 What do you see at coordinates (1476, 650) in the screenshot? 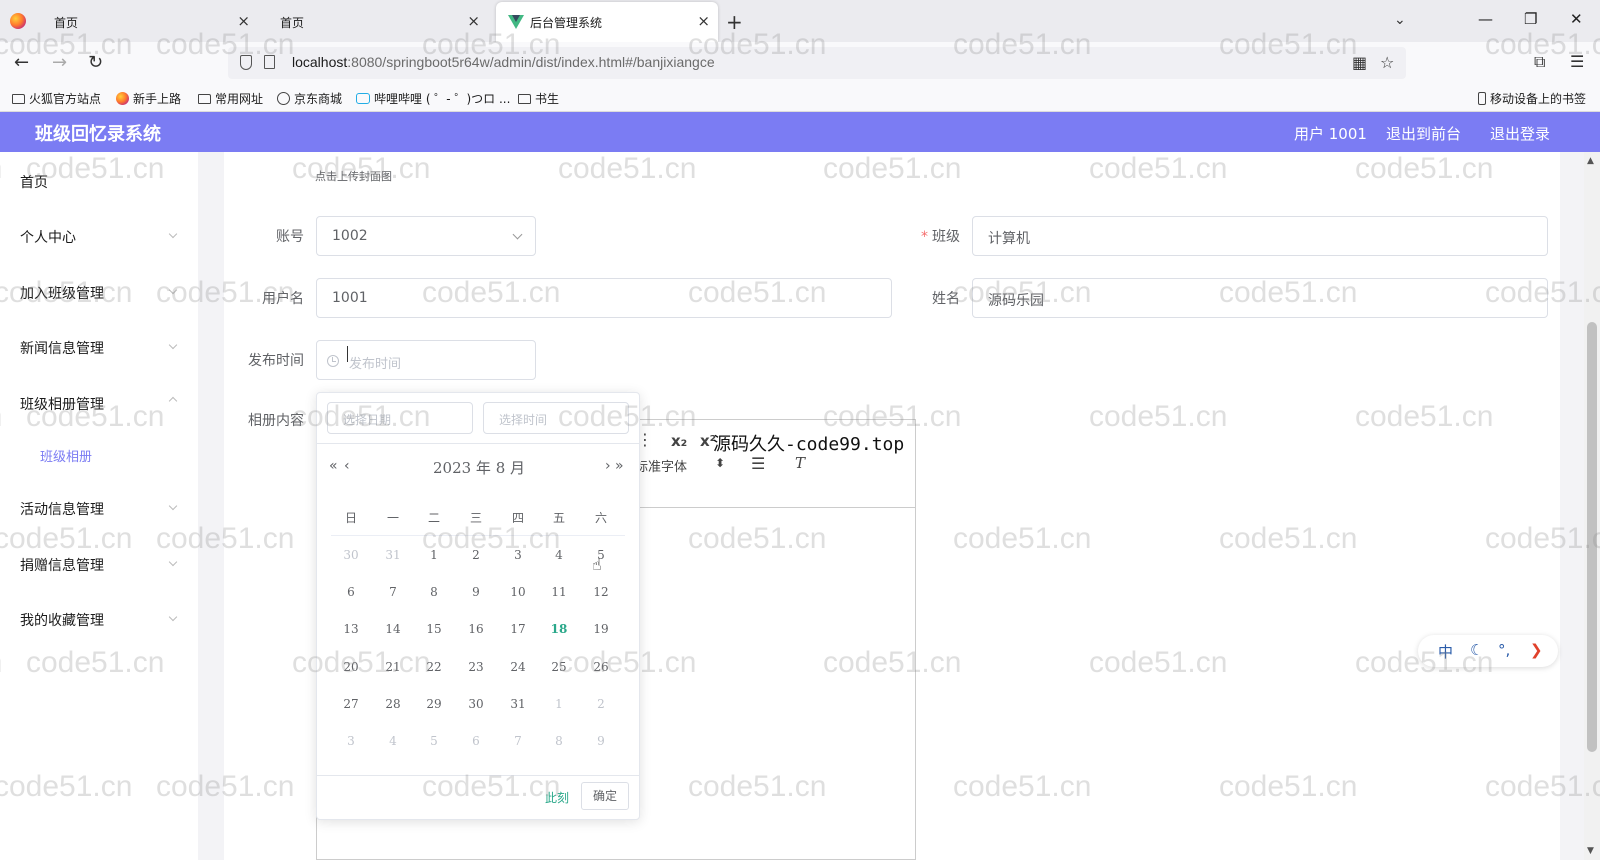
I see `moon-icon: ☾` at bounding box center [1476, 650].